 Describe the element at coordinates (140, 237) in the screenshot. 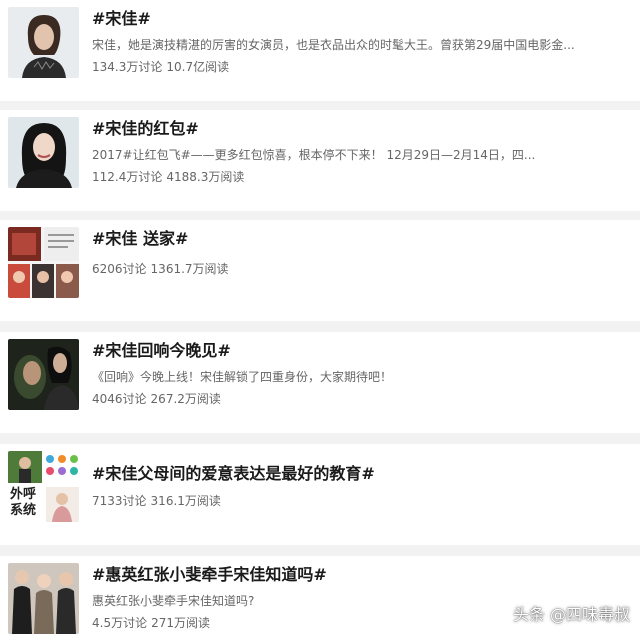

I see `topic-title: #宋佳 送家#` at that location.